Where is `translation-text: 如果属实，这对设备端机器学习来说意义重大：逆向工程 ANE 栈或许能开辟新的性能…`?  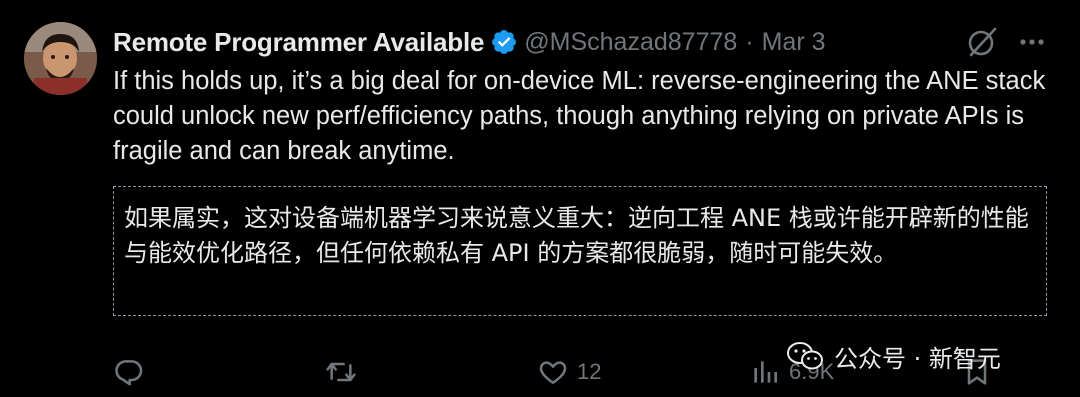 translation-text: 如果属实，这对设备端机器学习来说意义重大：逆向工程 ANE 栈或许能开辟新的性能… is located at coordinates (576, 235).